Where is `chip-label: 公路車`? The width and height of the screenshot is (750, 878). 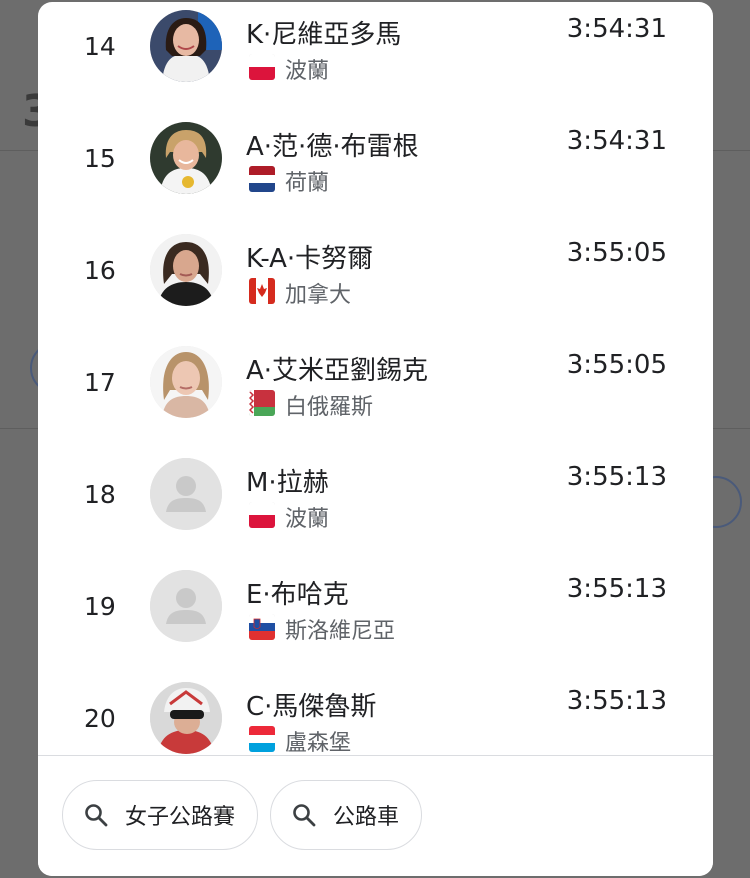 chip-label: 公路車 is located at coordinates (366, 817).